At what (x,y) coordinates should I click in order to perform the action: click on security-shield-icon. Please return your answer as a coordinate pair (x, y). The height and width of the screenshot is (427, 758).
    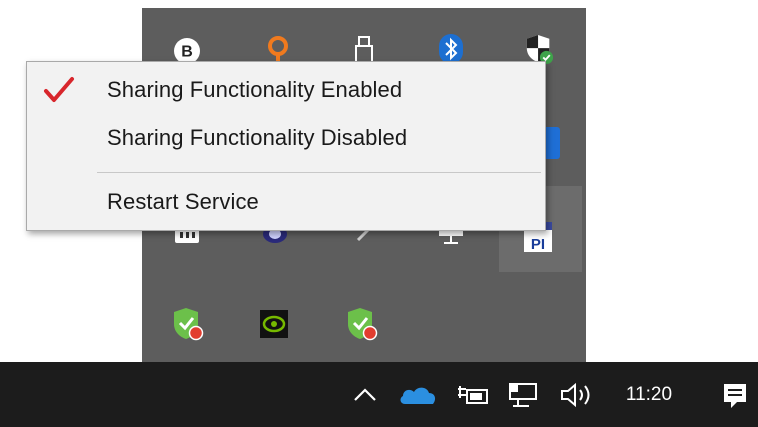
    Looking at the image, I should click on (539, 49).